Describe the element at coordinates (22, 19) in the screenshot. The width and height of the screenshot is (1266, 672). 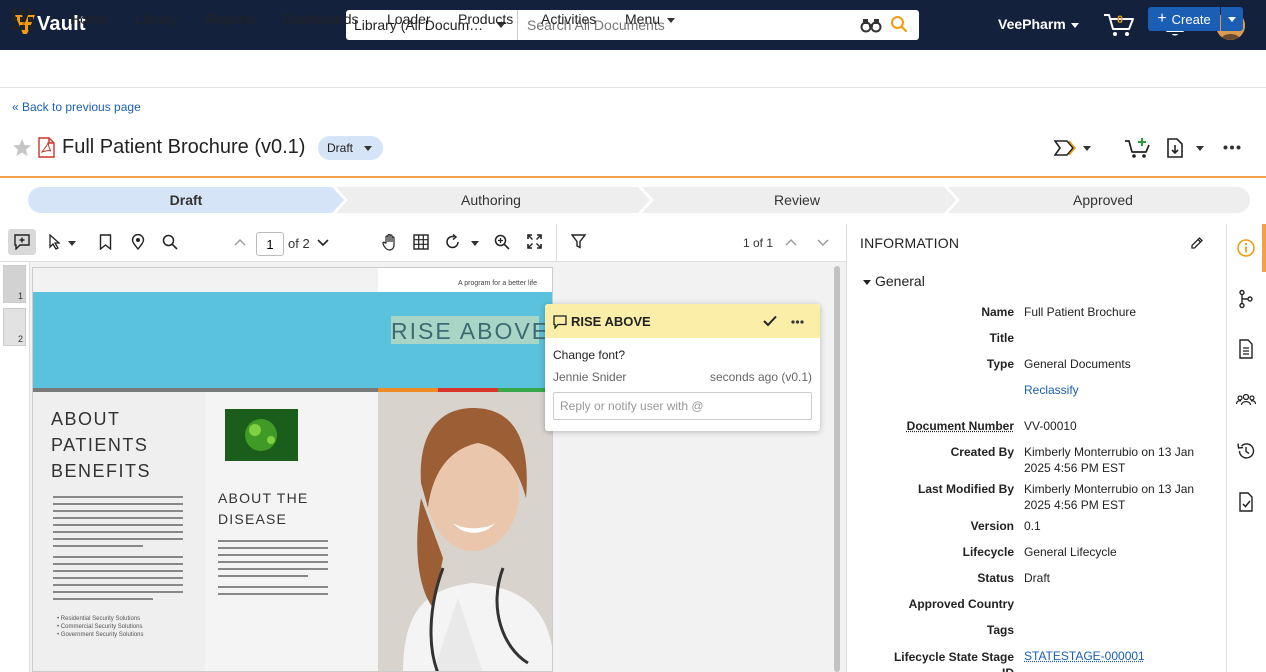
I see `apps-grid-icon` at that location.